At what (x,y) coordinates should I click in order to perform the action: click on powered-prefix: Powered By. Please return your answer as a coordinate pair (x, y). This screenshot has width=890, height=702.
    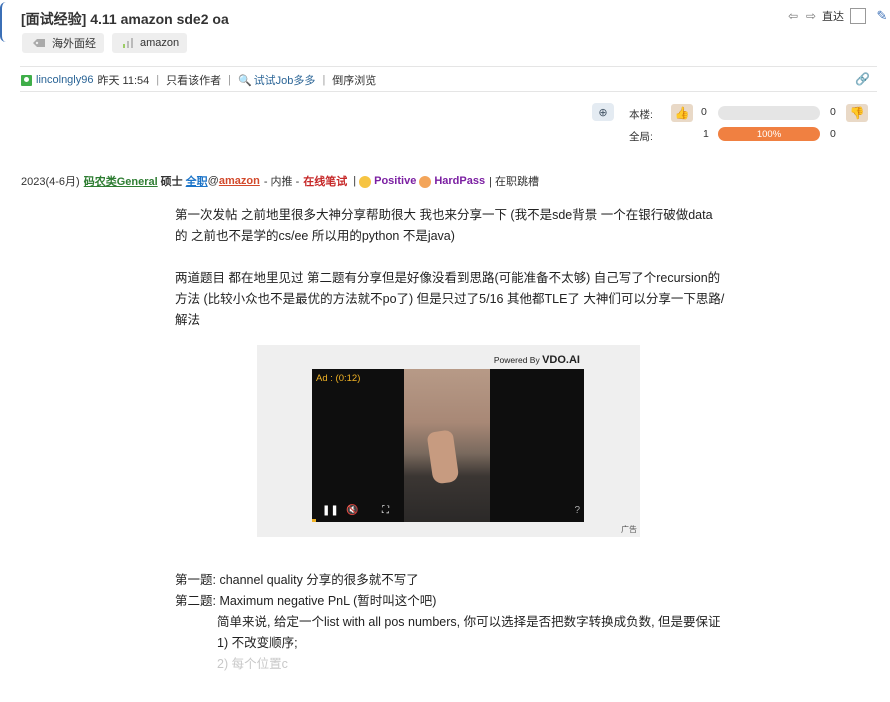
    Looking at the image, I should click on (516, 360).